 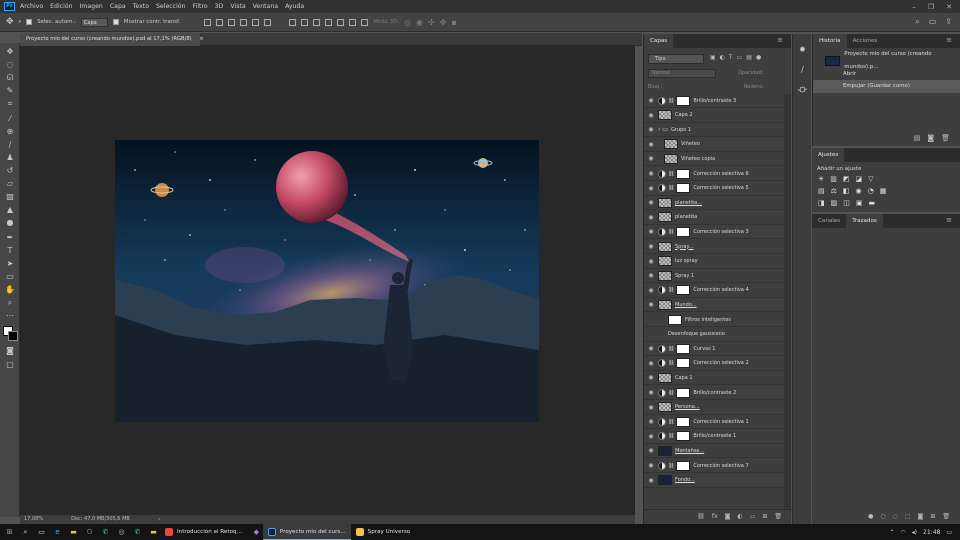 I want to click on clone-source-icon: ⛮, so click(x=802, y=89).